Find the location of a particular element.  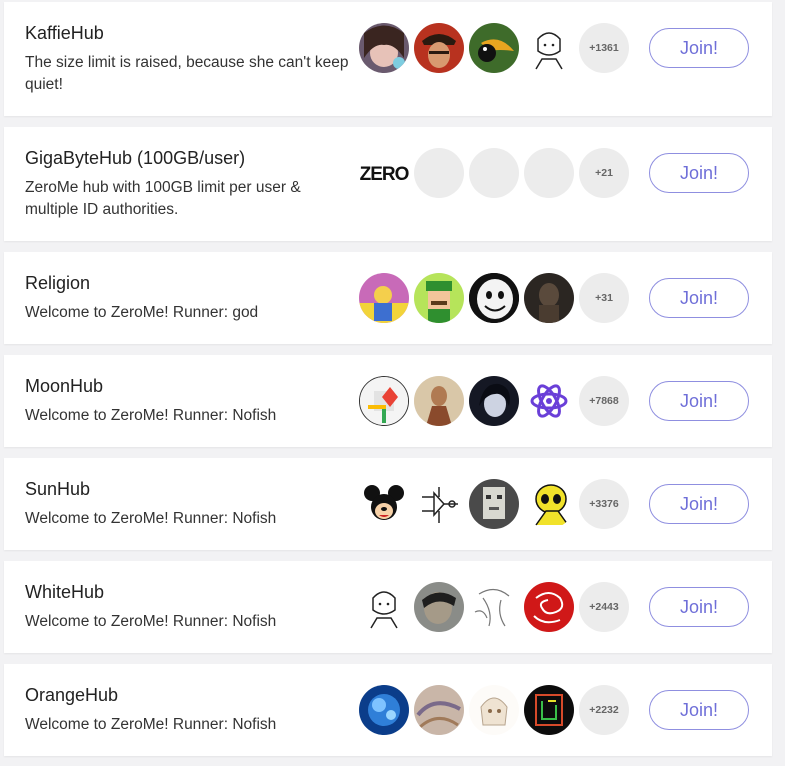

red-dragon-avatar is located at coordinates (549, 607).